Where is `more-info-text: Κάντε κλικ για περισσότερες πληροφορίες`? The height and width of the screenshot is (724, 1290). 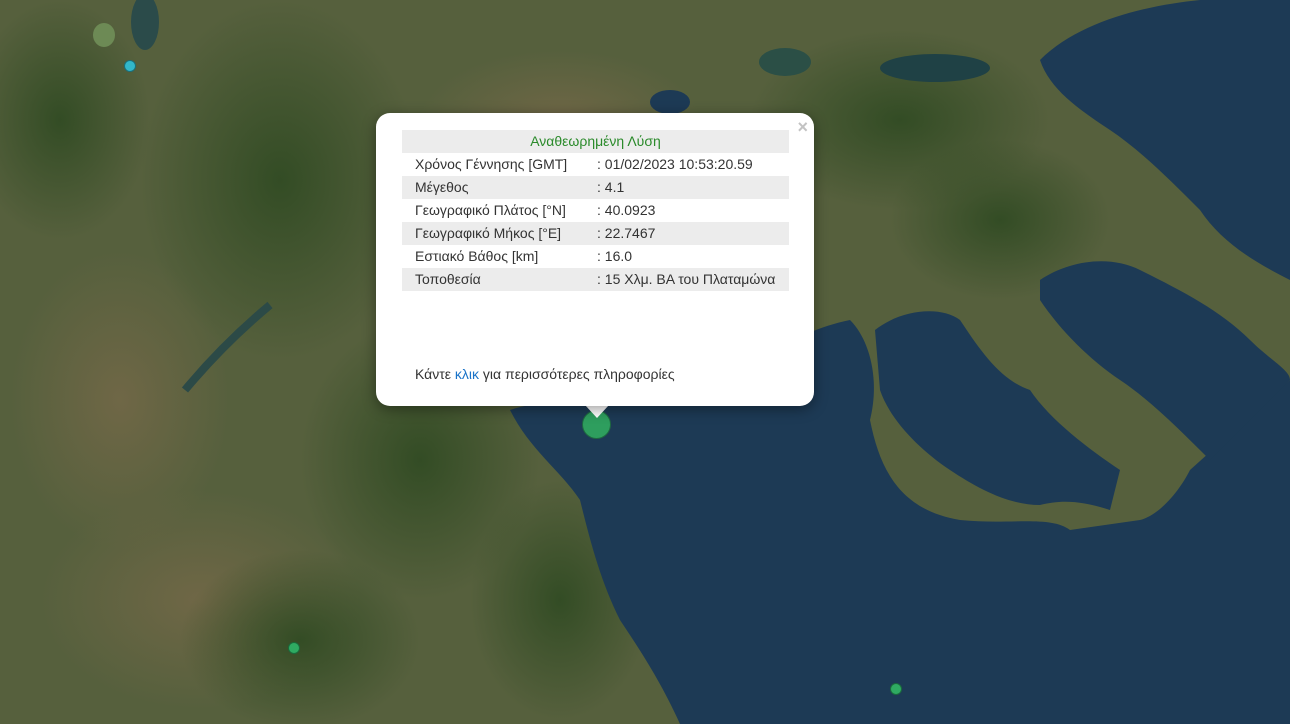
more-info-text: Κάντε κλικ για περισσότερες πληροφορίες is located at coordinates (545, 374).